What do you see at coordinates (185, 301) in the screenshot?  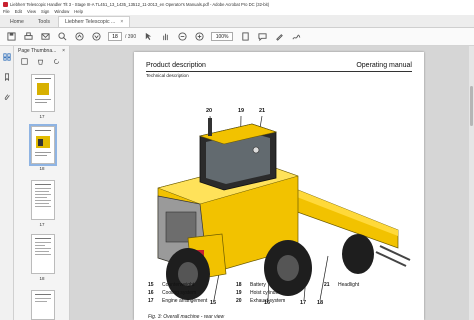 I see `legend-label: Engine arrangement` at bounding box center [185, 301].